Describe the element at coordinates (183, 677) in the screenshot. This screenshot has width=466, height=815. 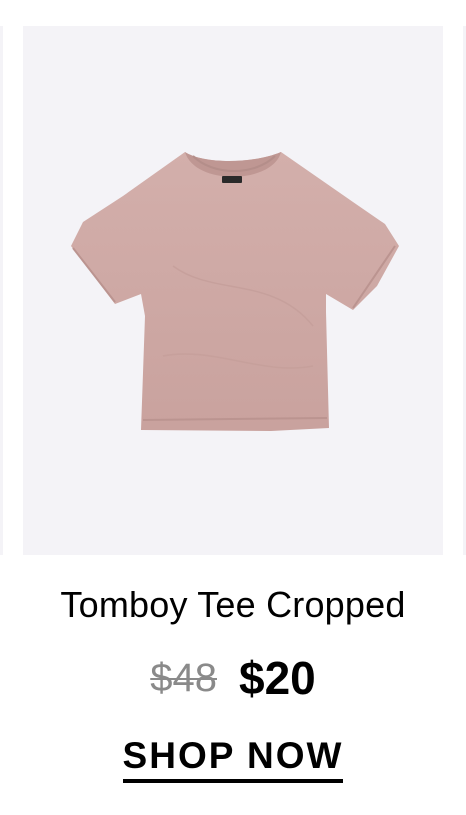
I see `original-price: $48` at that location.